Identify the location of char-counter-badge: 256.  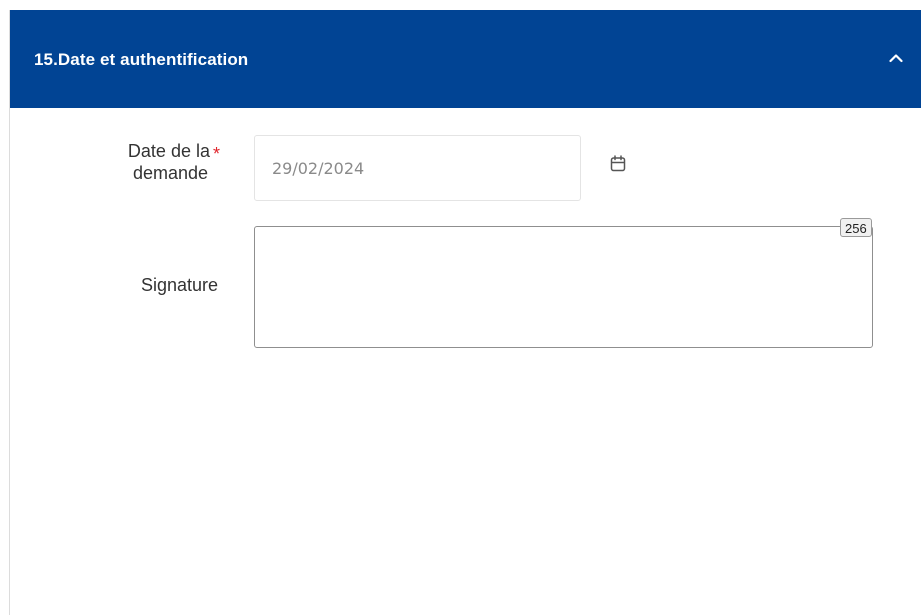
(856, 227).